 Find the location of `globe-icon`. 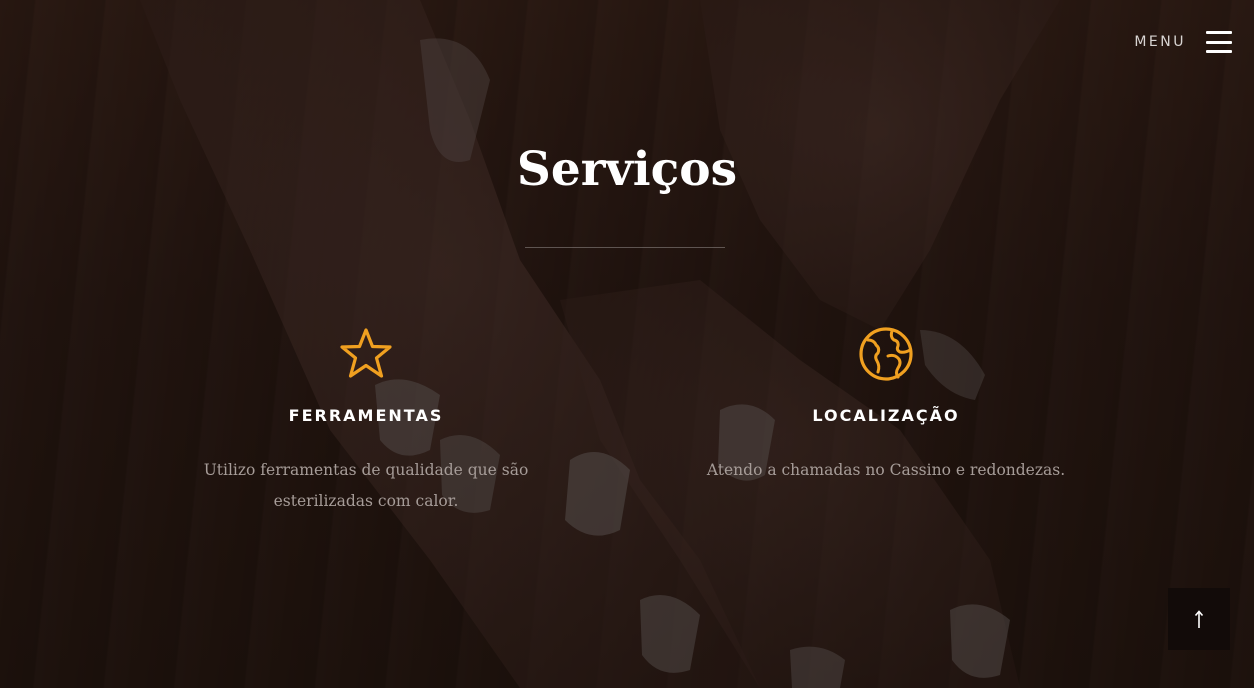

globe-icon is located at coordinates (886, 354).